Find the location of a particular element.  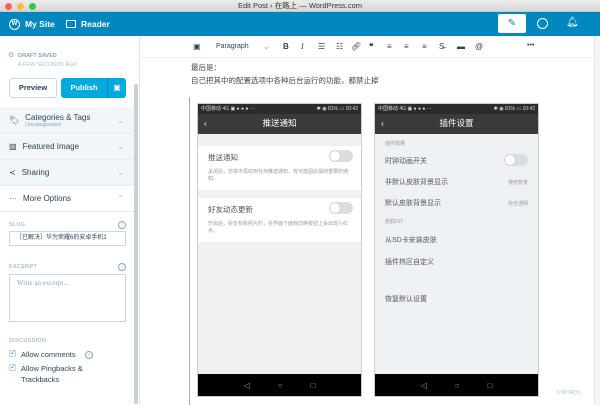

strikethrough-icon: S̶ is located at coordinates (441, 46).